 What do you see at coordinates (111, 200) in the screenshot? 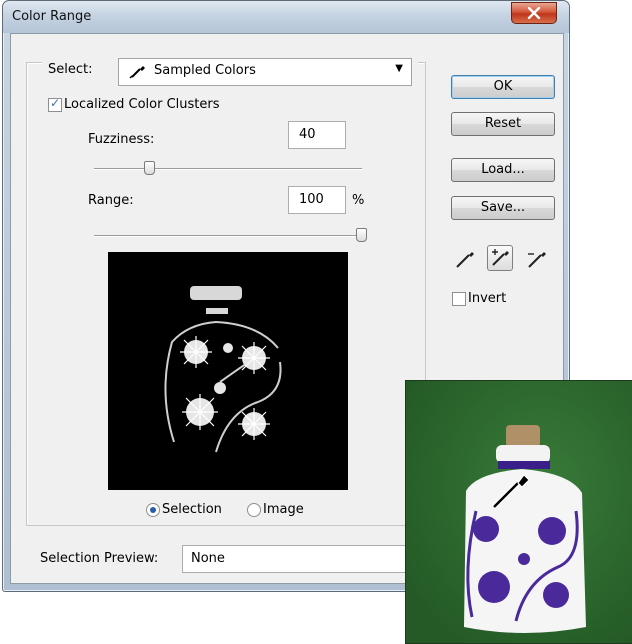
I see `range-label: Range:` at bounding box center [111, 200].